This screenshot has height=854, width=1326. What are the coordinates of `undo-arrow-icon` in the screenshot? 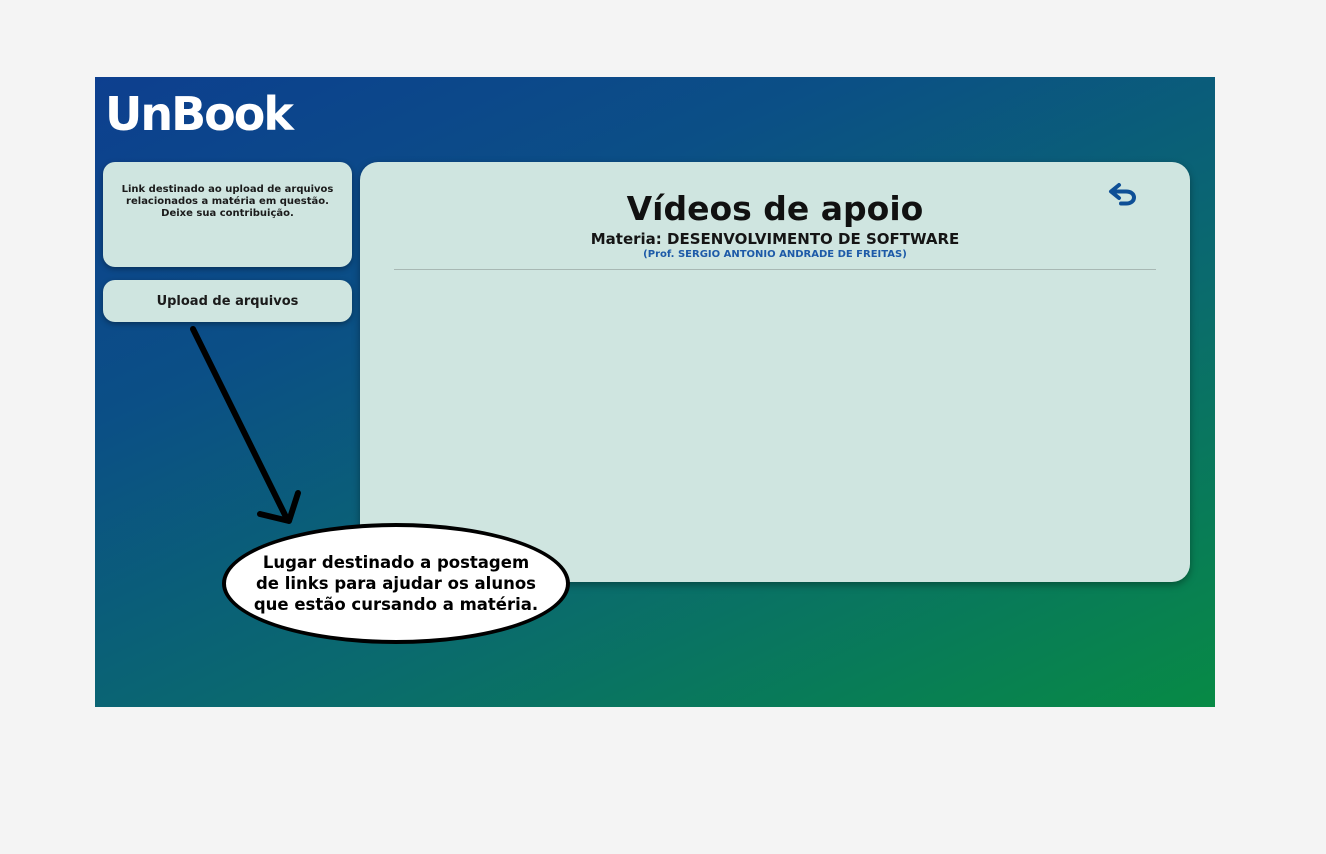 It's located at (1122, 194).